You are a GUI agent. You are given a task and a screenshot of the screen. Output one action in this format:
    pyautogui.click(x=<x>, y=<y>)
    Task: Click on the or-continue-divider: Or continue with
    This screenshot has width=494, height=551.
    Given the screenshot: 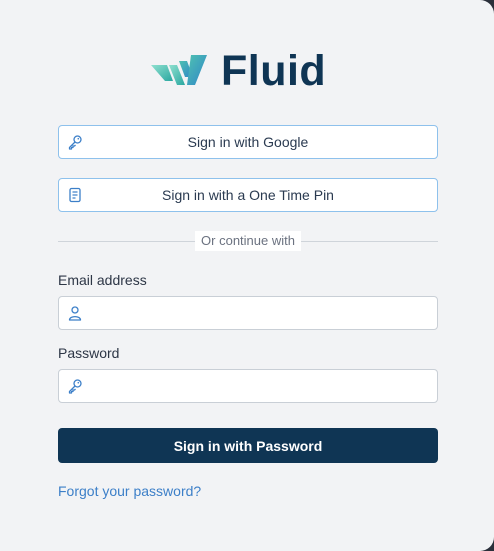 What is the action you would take?
    pyautogui.click(x=248, y=241)
    